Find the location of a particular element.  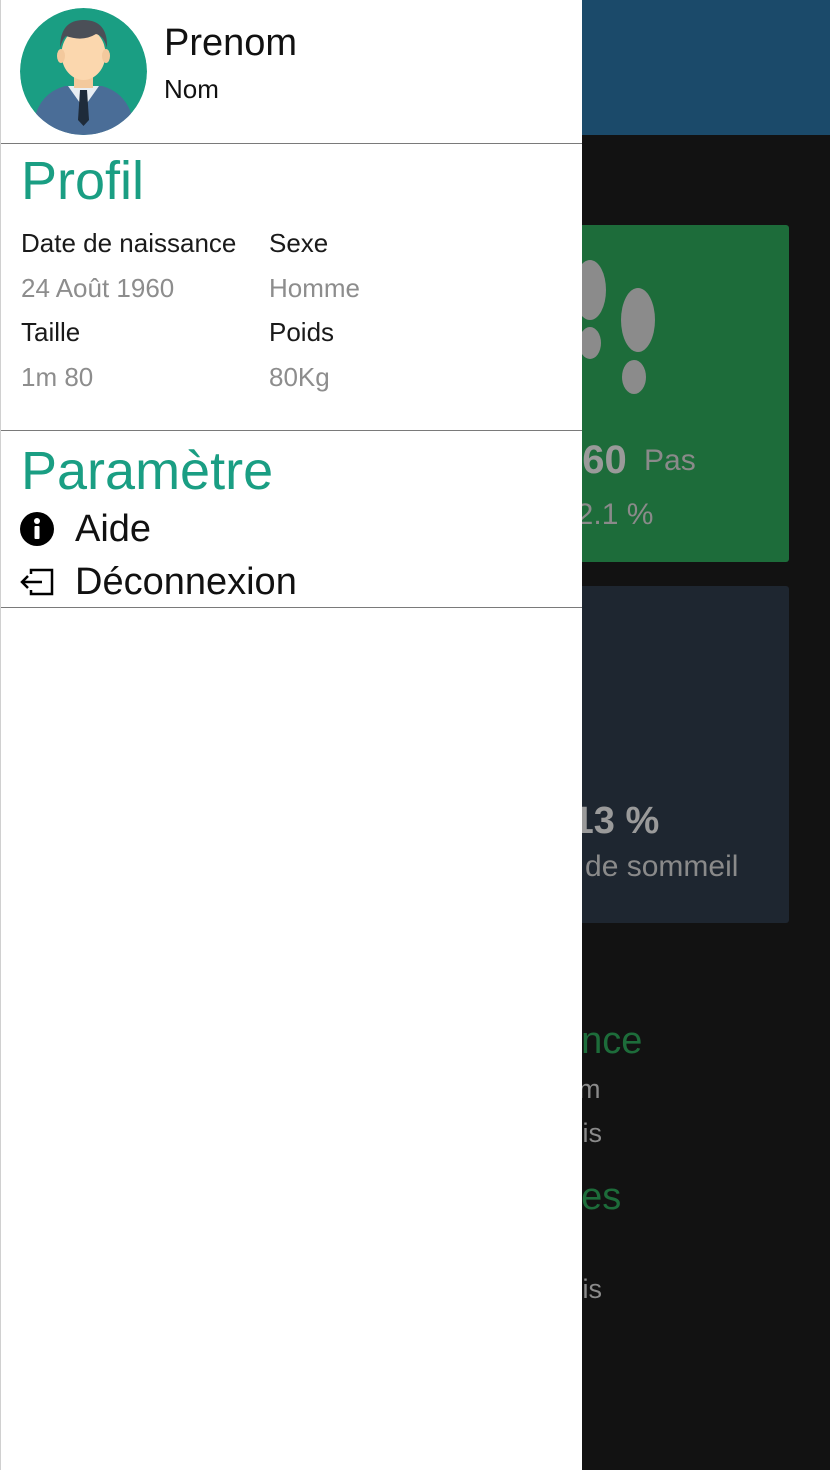

menu-item-help-label: Aide is located at coordinates (113, 528).